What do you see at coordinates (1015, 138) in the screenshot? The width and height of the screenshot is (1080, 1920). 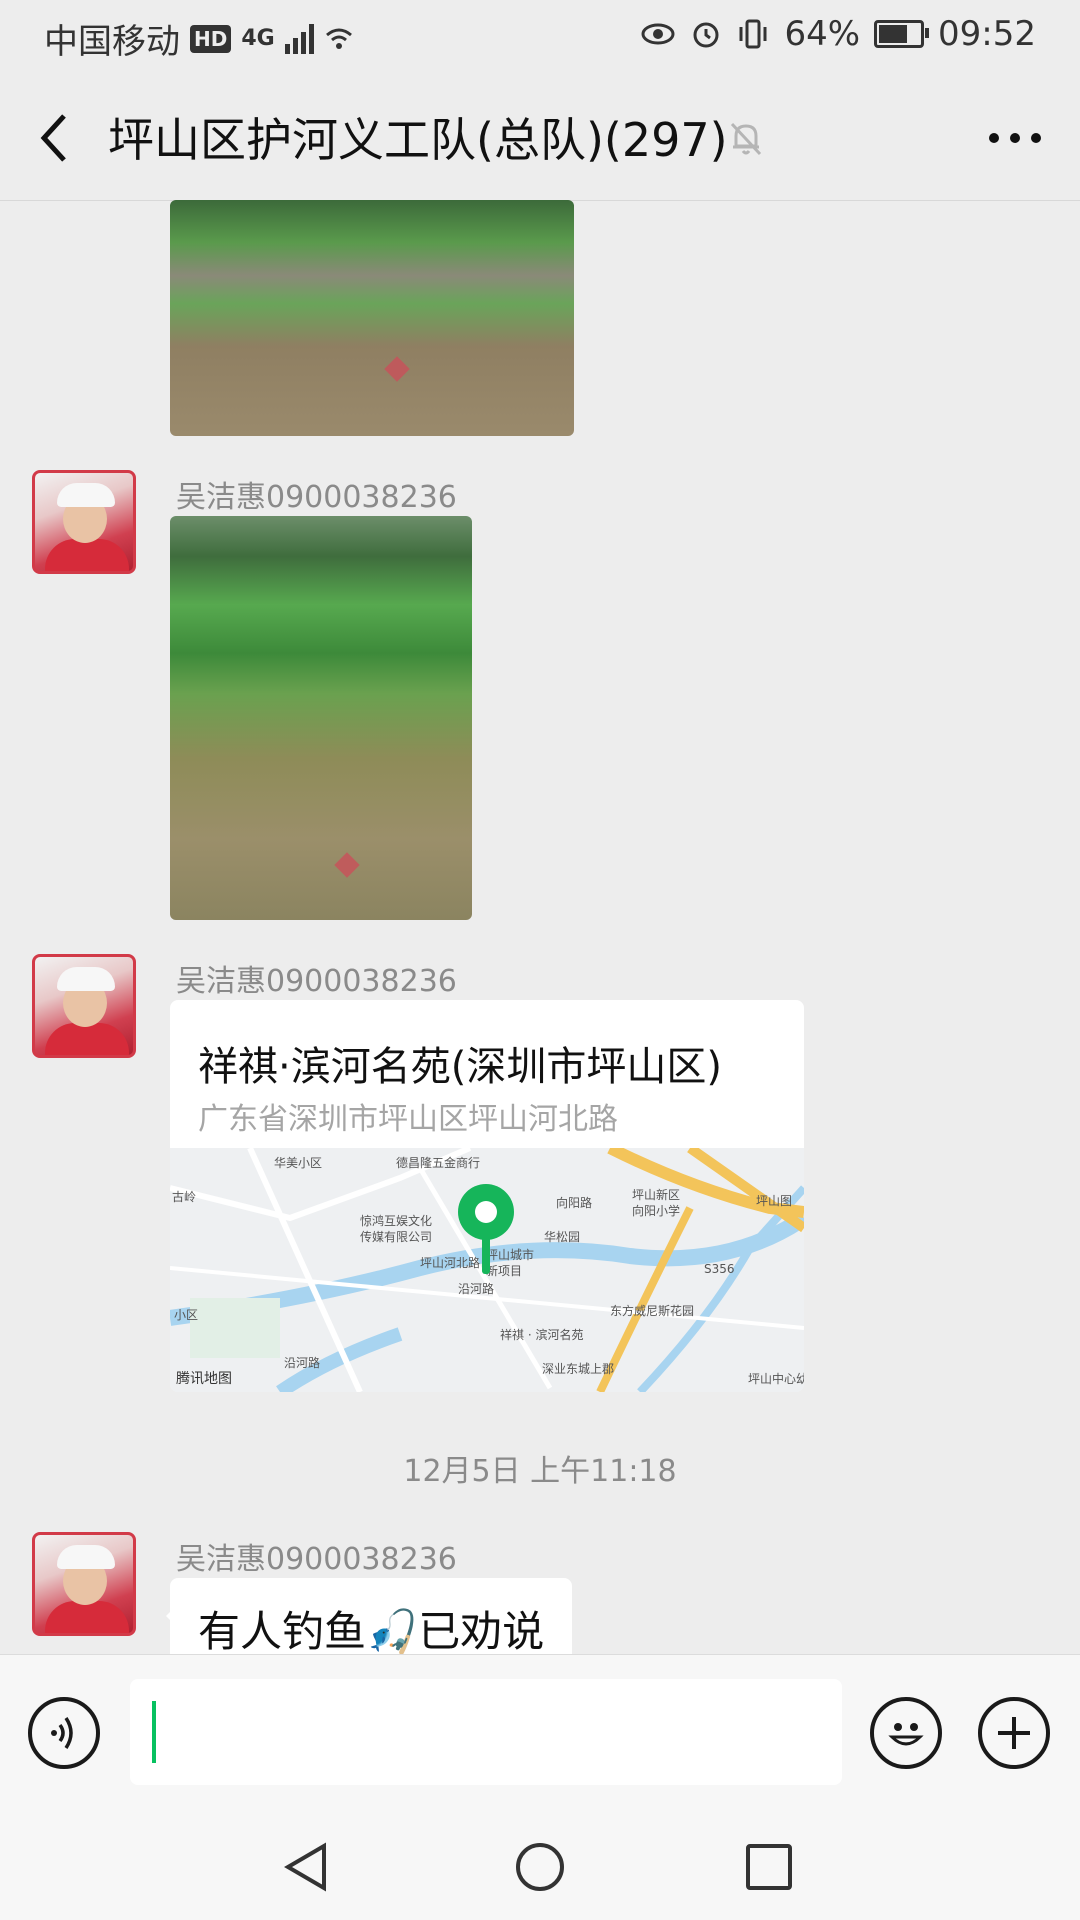 I see `more-dots-icon` at bounding box center [1015, 138].